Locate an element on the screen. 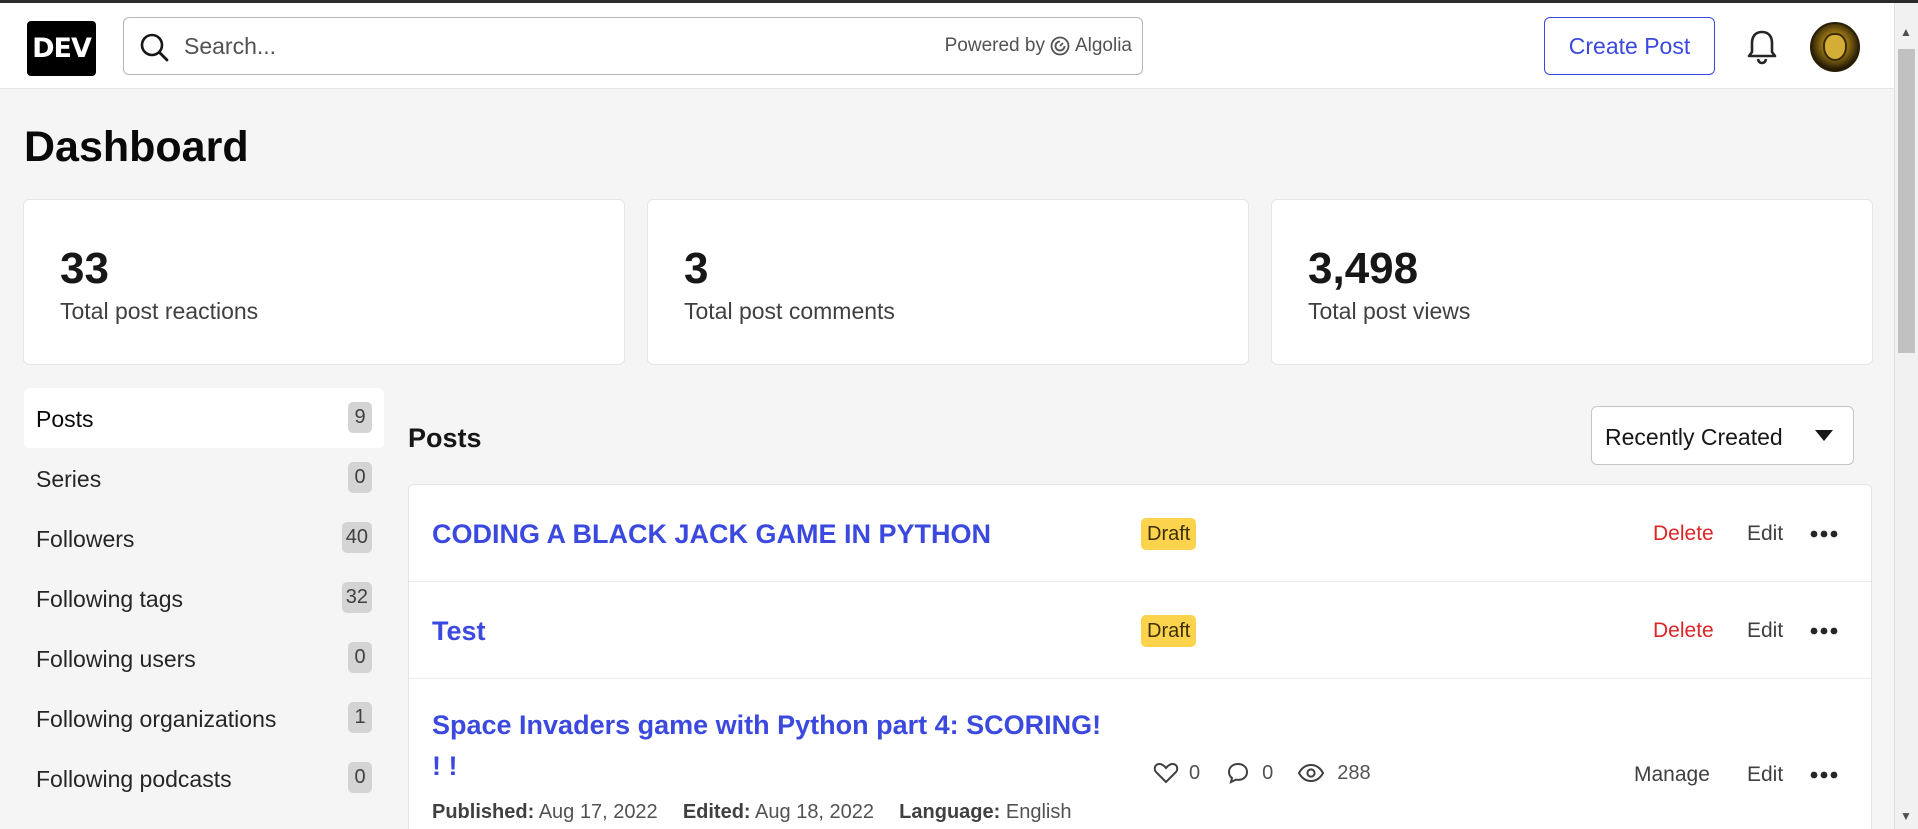 The height and width of the screenshot is (829, 1918). stat-label: Total post views is located at coordinates (1389, 311).